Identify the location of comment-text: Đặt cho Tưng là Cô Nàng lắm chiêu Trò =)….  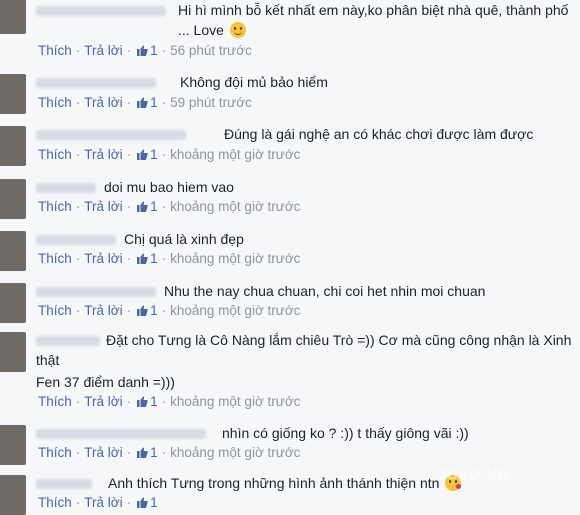
(304, 350).